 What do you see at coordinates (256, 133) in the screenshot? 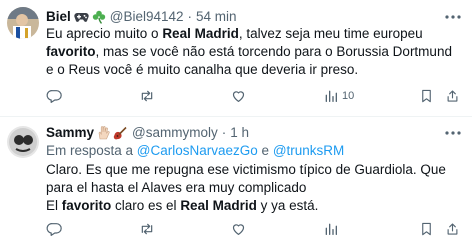
I see `tweet-header: Sammy @sammymoly · 1 h` at bounding box center [256, 133].